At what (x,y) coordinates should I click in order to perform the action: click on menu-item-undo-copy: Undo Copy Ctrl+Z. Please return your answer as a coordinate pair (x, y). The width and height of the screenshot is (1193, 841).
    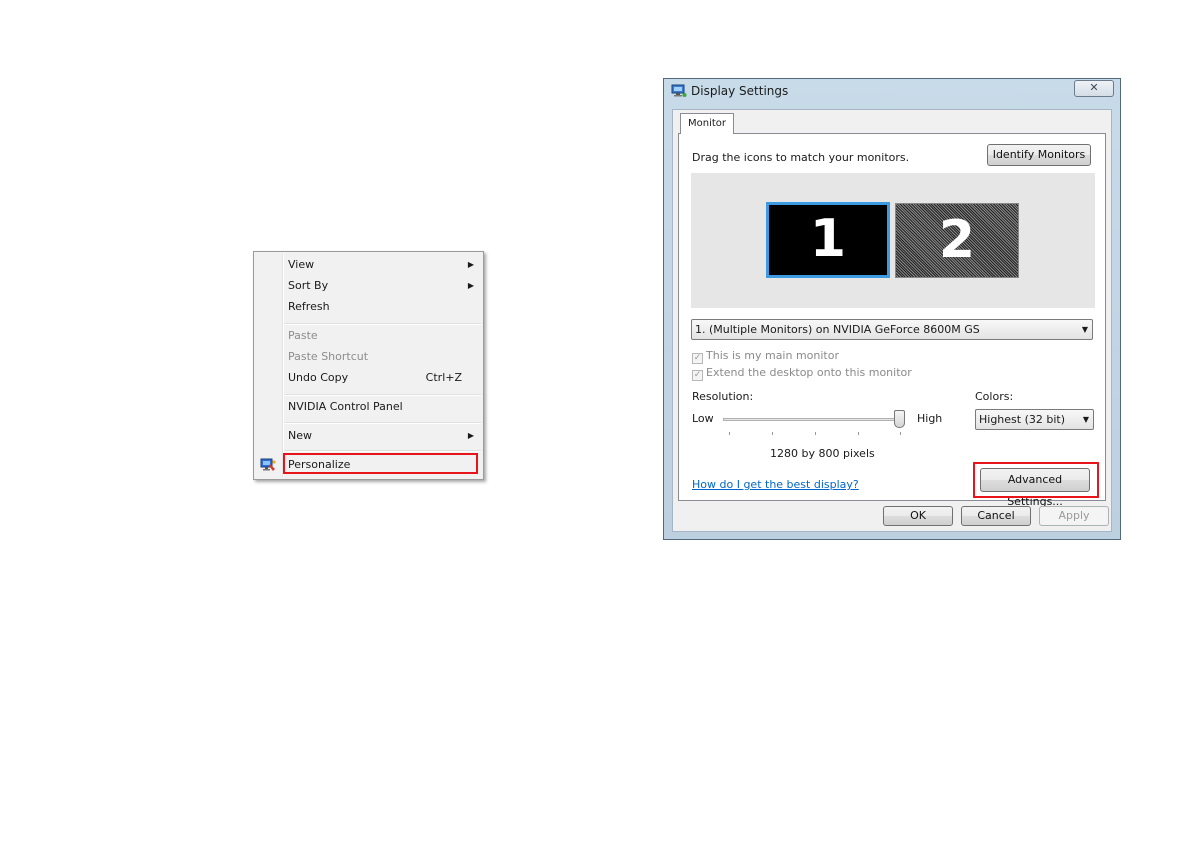
    Looking at the image, I should click on (383, 378).